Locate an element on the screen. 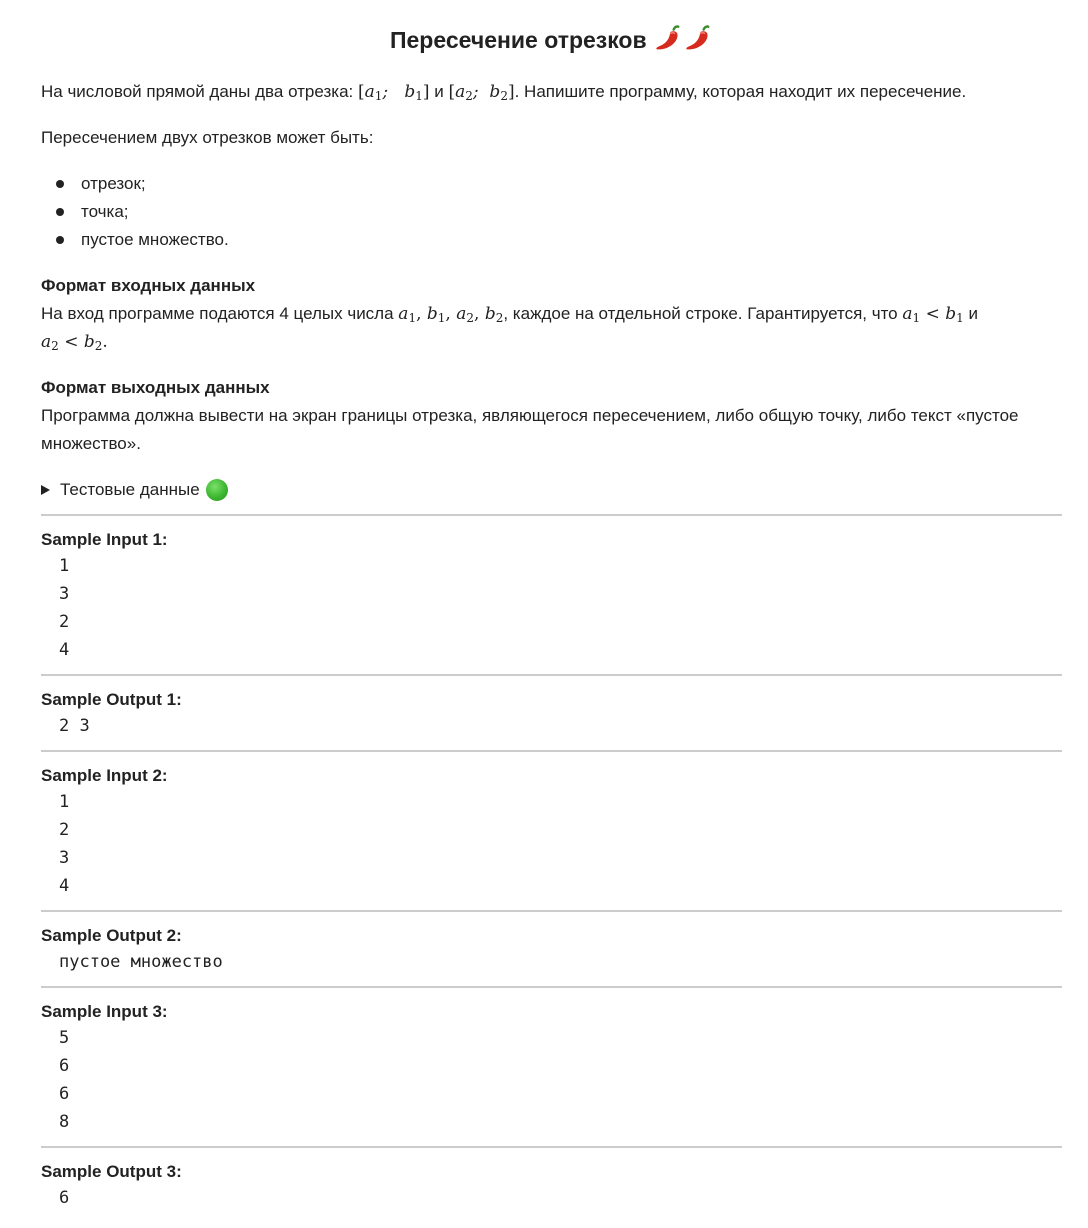  list-item: пустое множество. is located at coordinates (551, 240).